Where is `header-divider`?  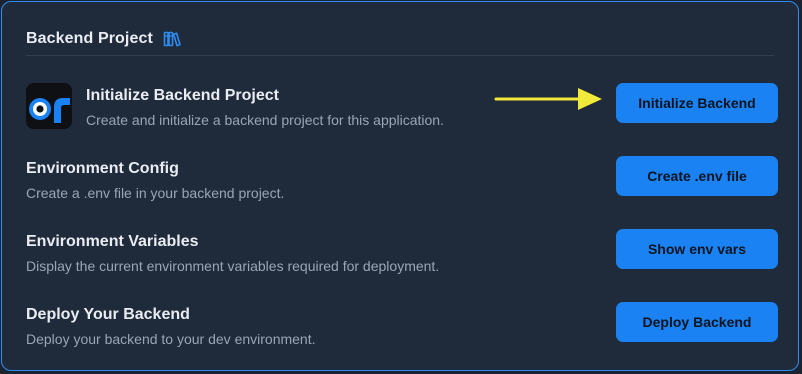 header-divider is located at coordinates (400, 55).